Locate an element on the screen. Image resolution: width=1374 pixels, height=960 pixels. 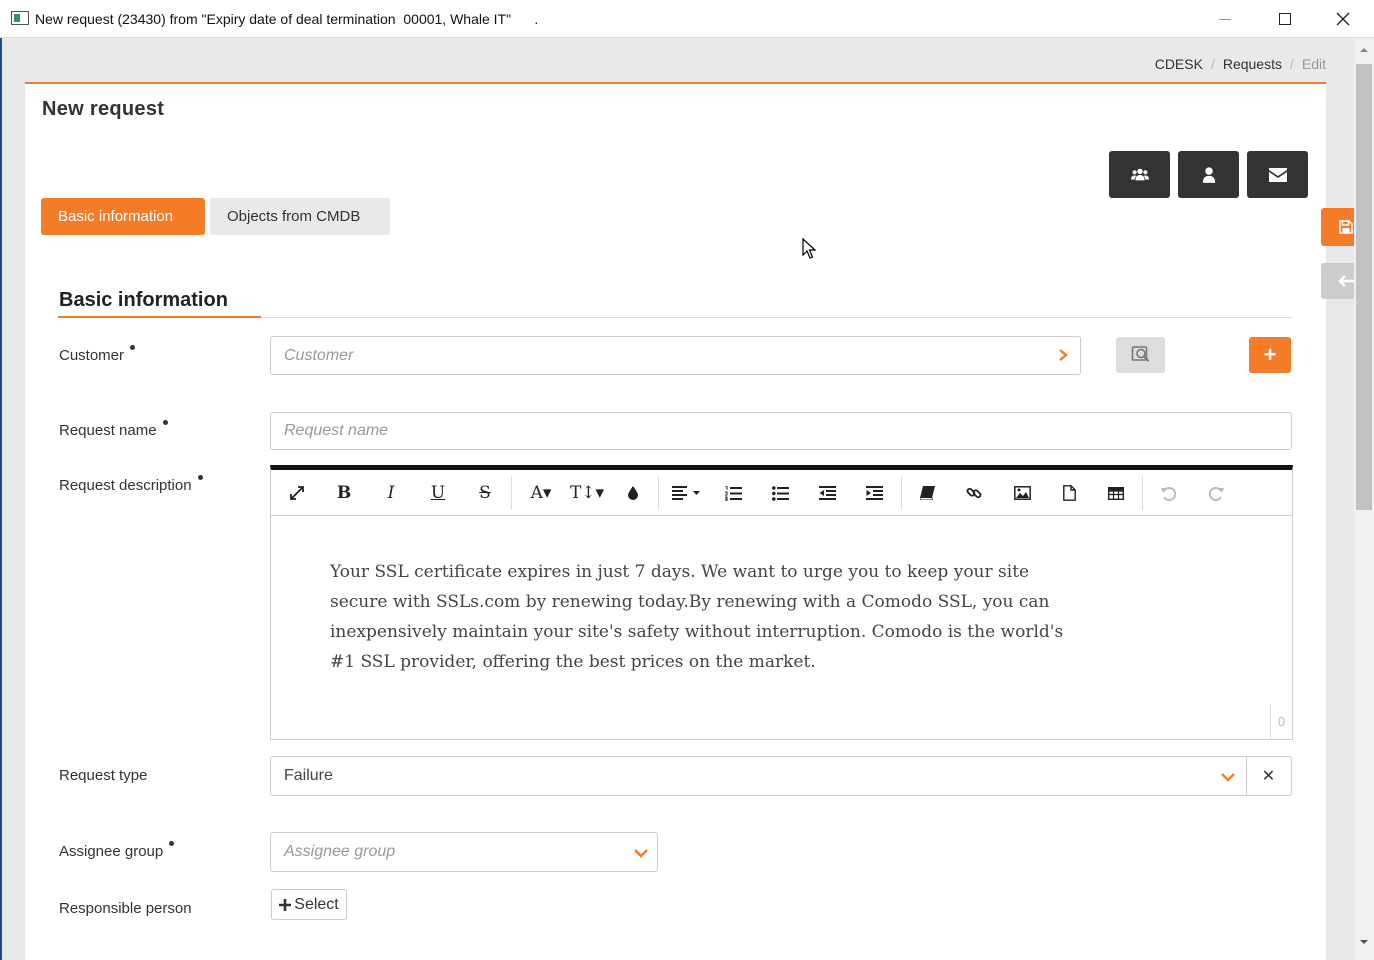
chevron-right-icon is located at coordinates (1063, 355).